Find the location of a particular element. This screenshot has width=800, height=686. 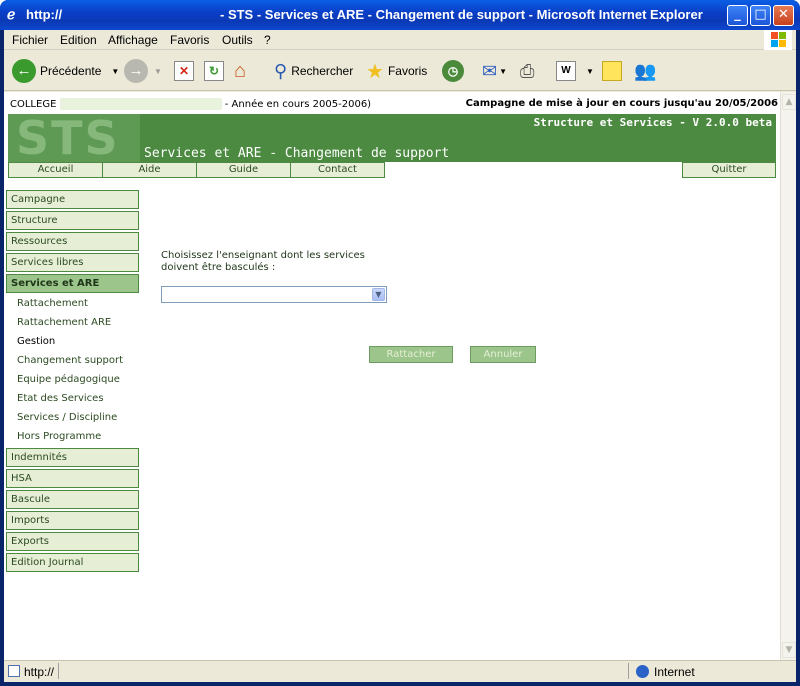

forward-dropdown-icon: ▼ is located at coordinates (158, 71).